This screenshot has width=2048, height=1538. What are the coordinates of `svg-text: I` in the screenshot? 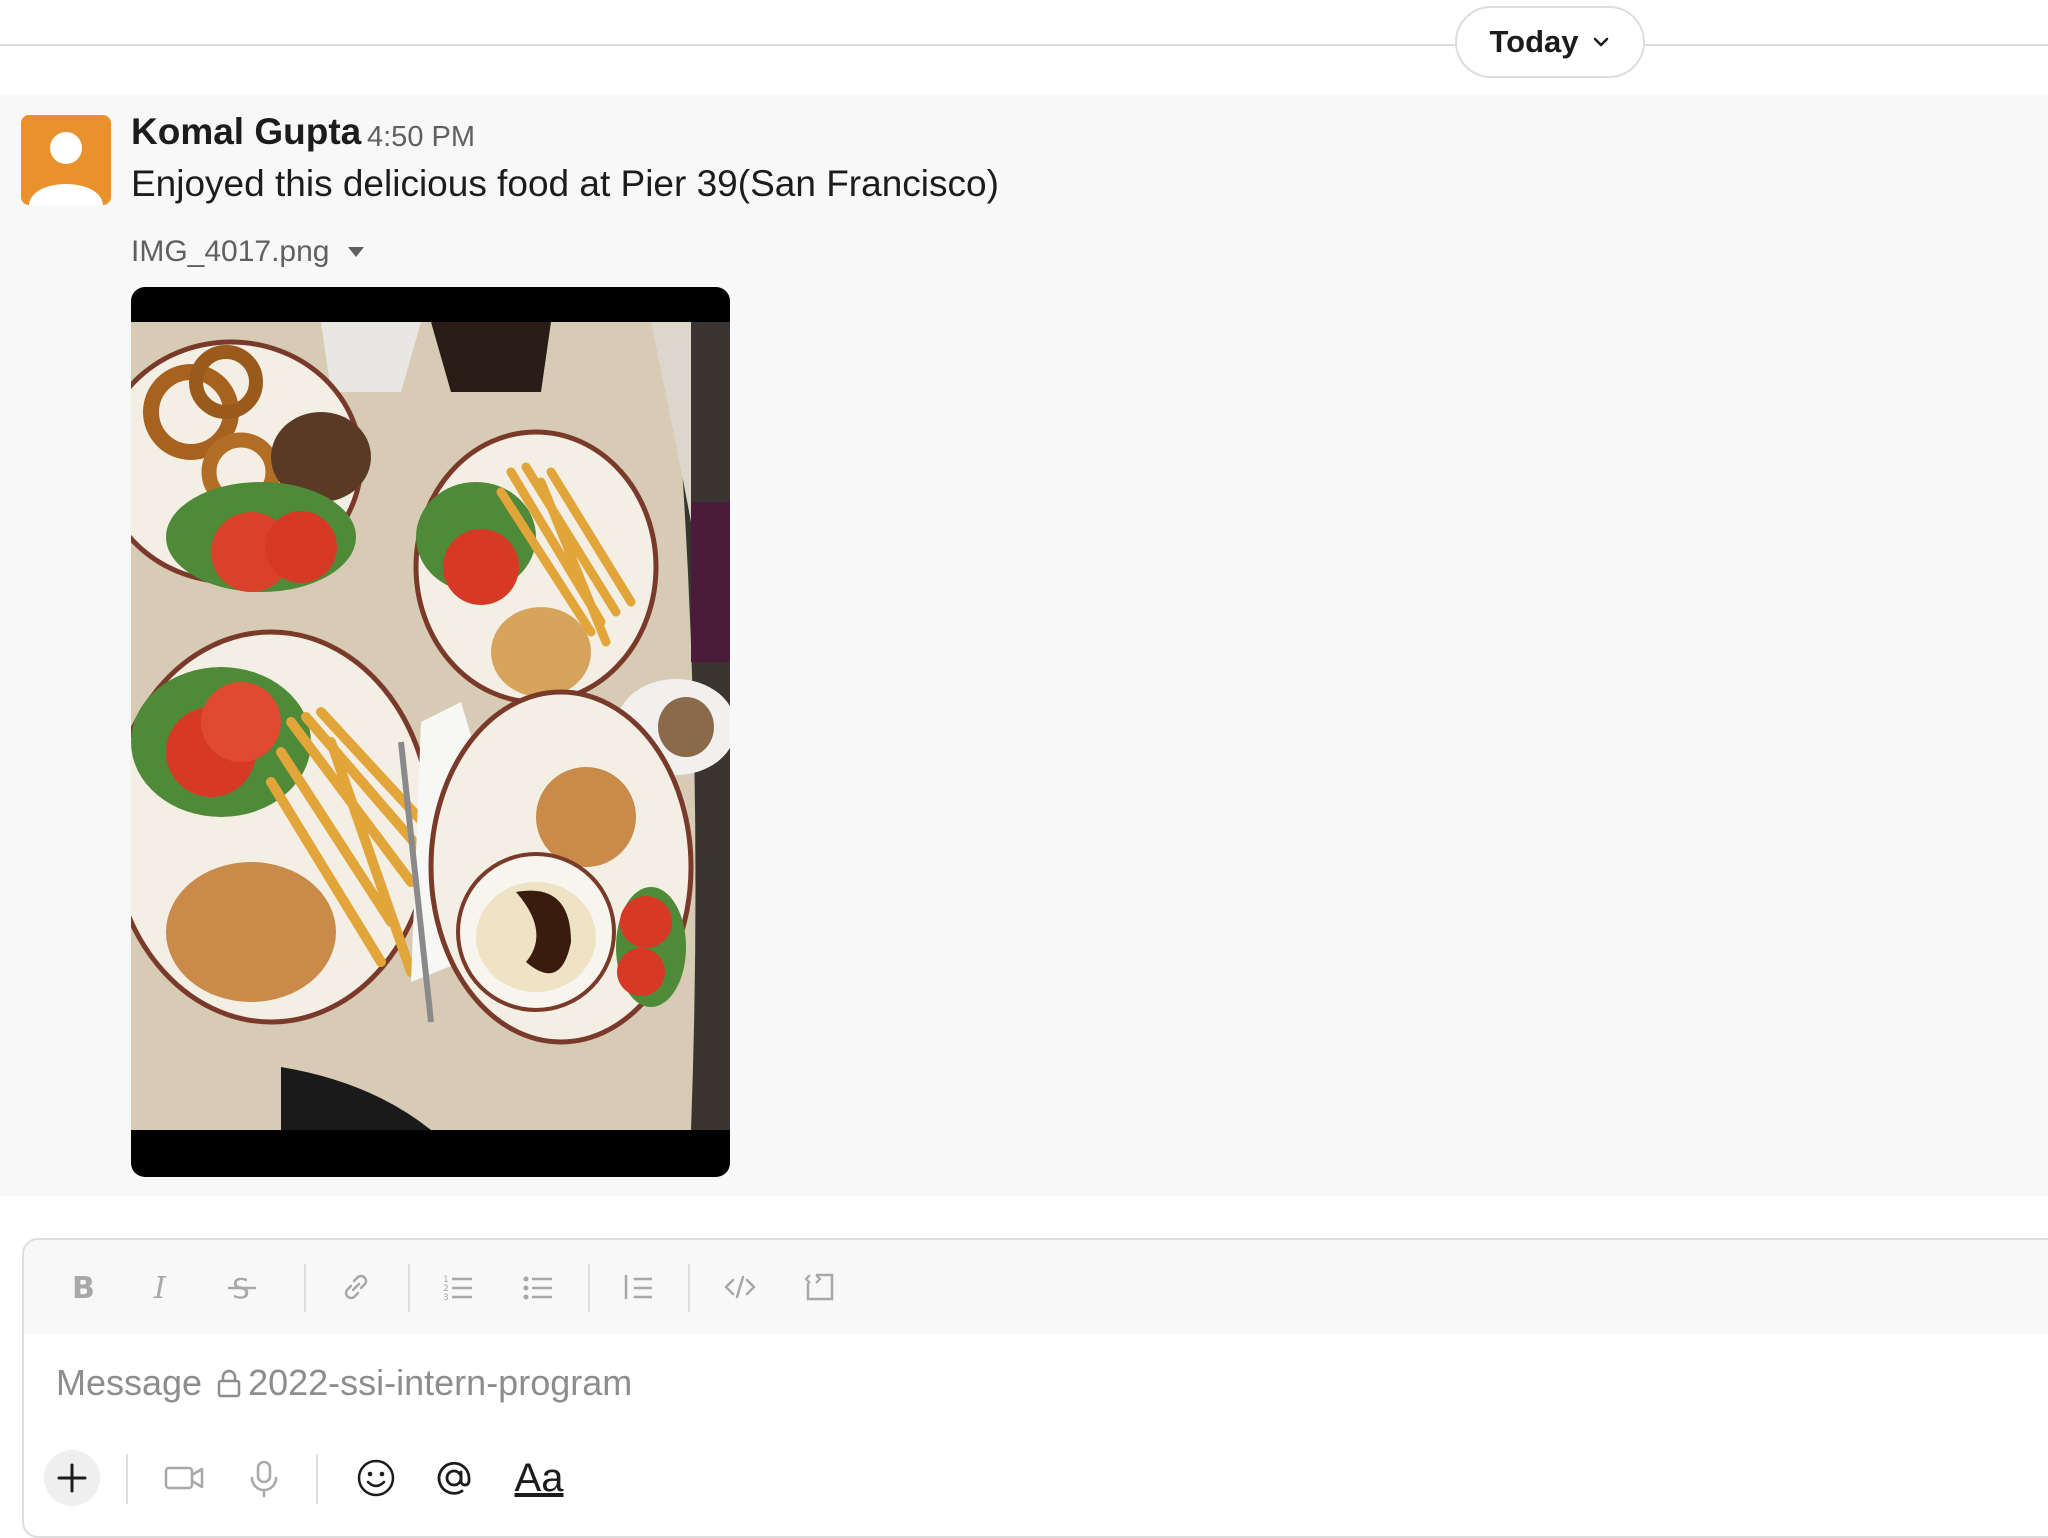 It's located at (160, 1288).